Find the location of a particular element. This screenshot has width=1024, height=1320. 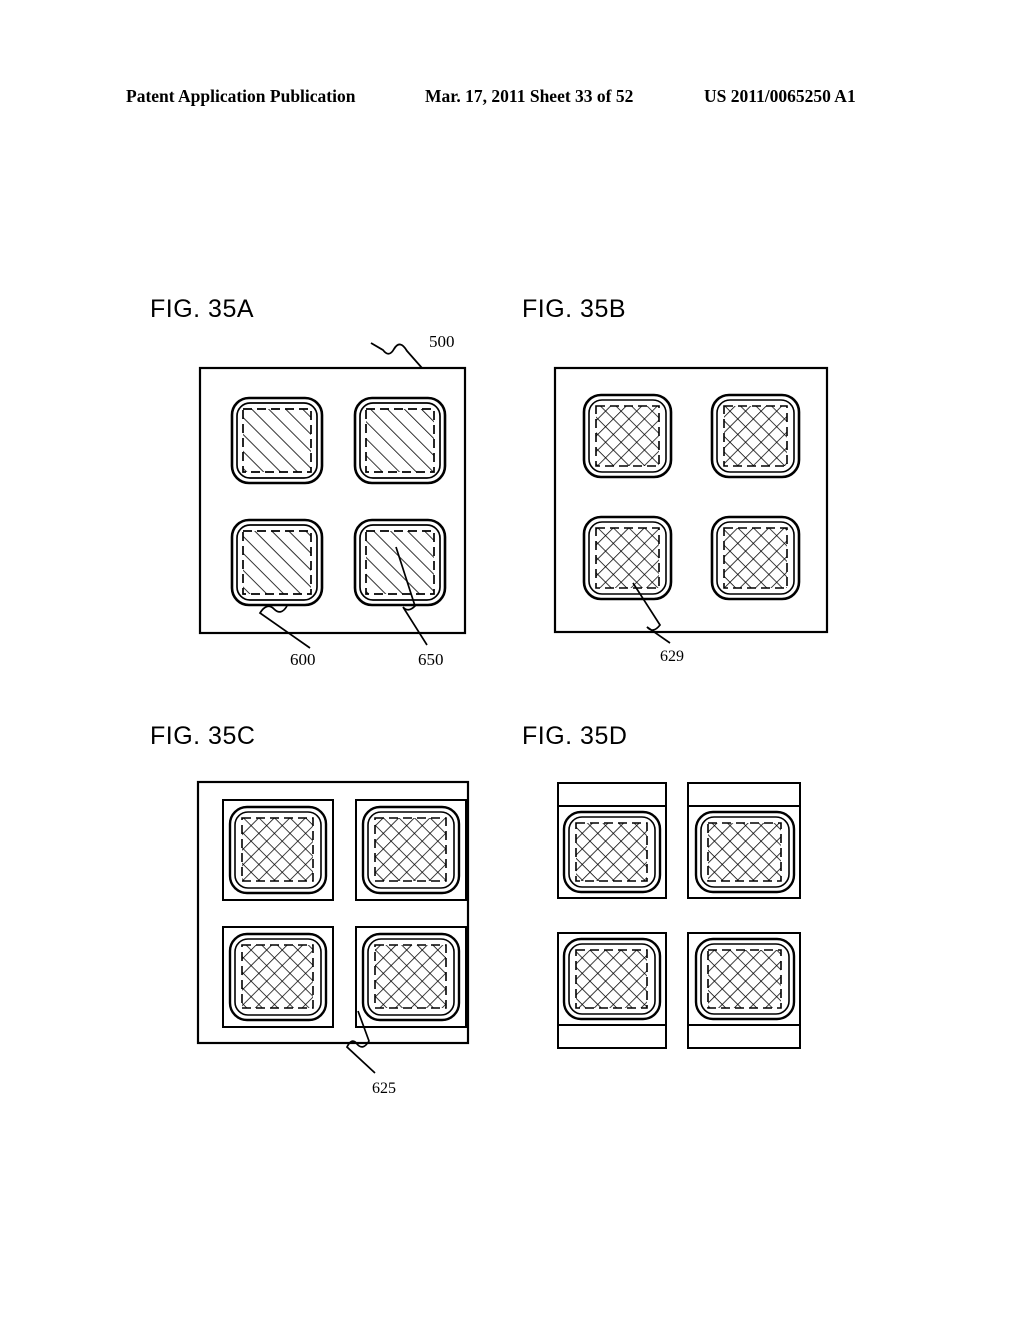

module-bottom-right is located at coordinates (744, 990).